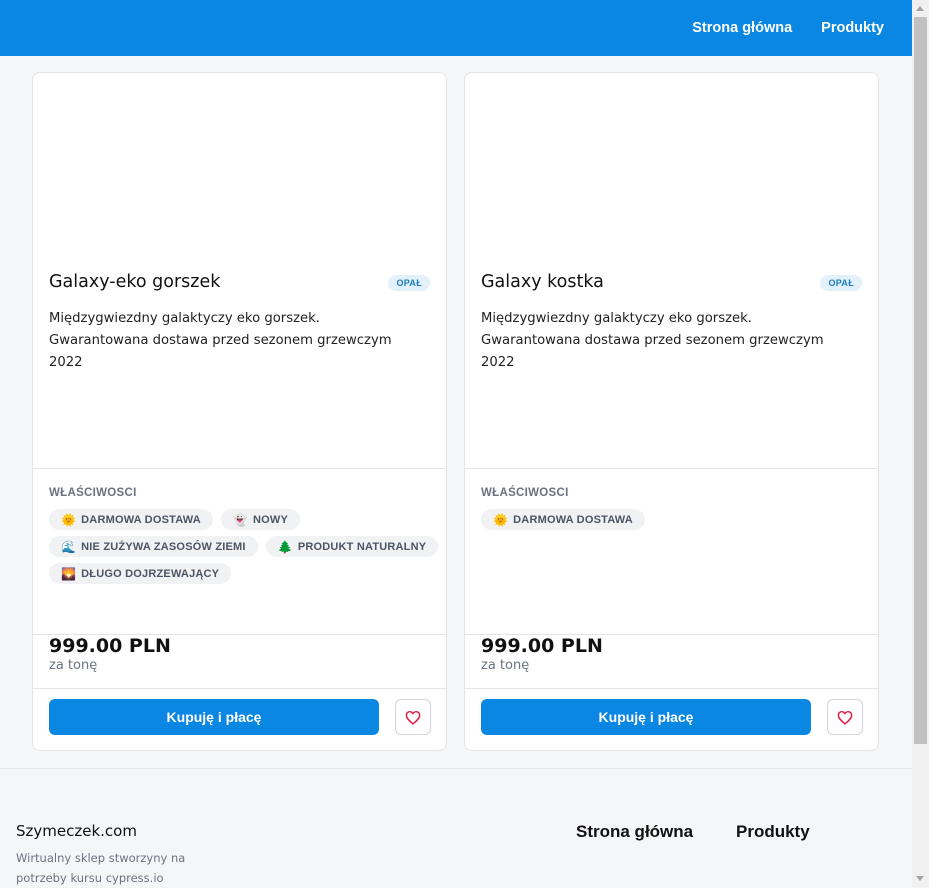 The height and width of the screenshot is (888, 929). I want to click on nav-products-link: Produkty, so click(852, 28).